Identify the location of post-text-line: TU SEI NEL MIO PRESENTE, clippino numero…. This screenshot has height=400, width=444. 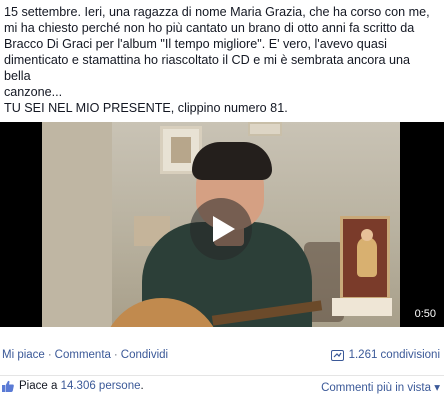
(146, 108).